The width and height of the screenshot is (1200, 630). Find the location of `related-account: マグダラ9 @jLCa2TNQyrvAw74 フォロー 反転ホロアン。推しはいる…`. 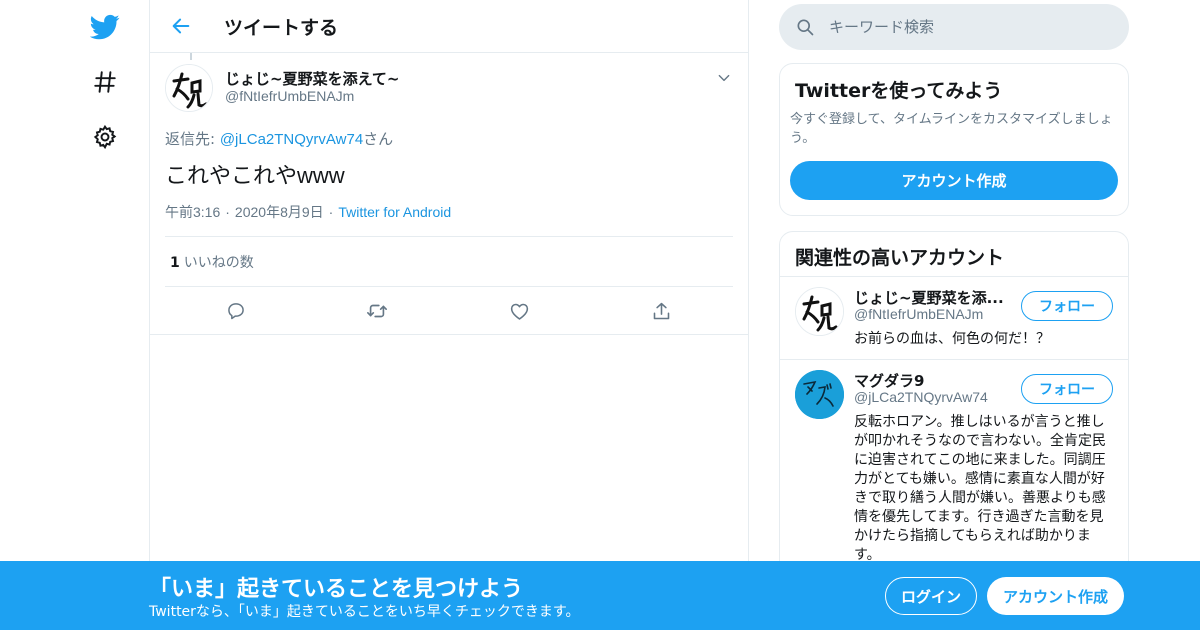

related-account: マグダラ9 @jLCa2TNQyrvAw74 フォロー 反転ホロアン。推しはいる… is located at coordinates (954, 465).